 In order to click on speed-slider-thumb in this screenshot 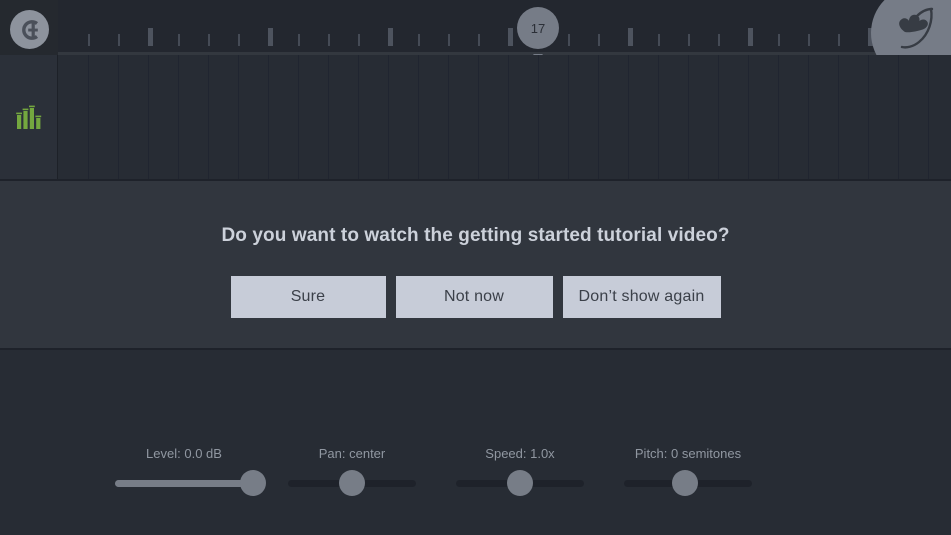, I will do `click(520, 483)`.